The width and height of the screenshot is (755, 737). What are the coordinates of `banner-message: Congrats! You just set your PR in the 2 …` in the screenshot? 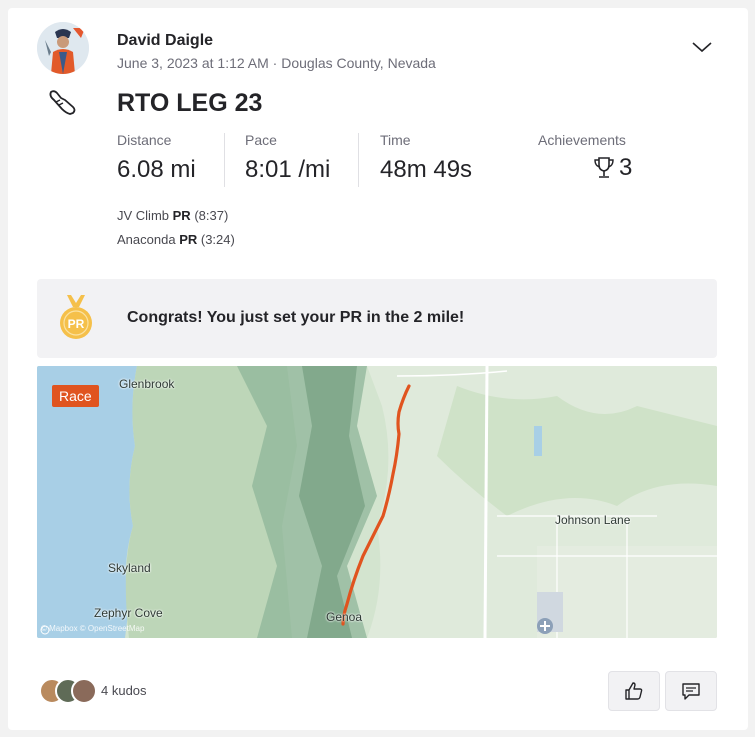 It's located at (296, 317).